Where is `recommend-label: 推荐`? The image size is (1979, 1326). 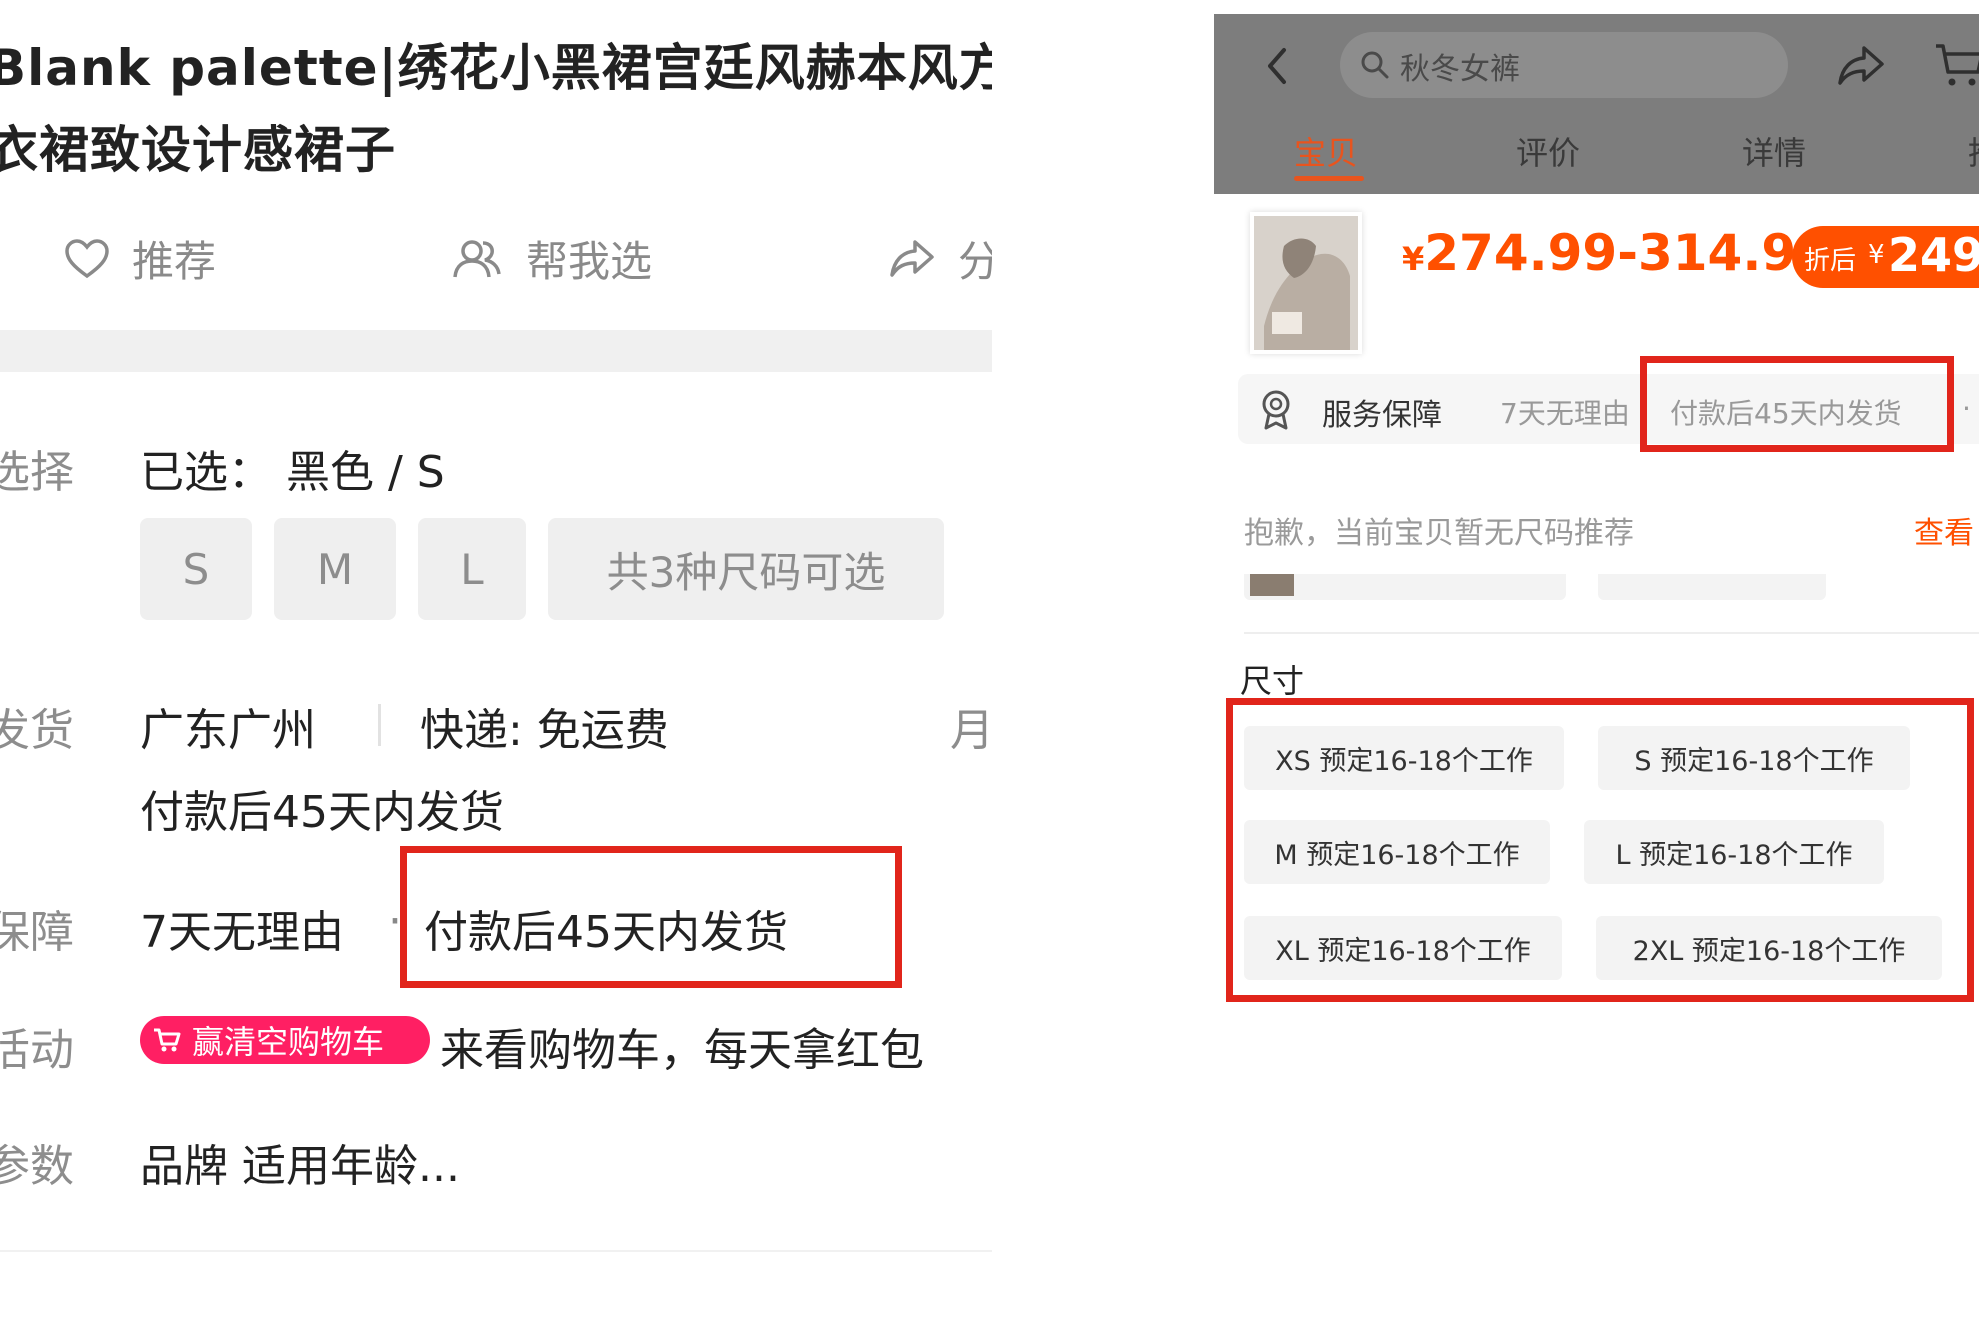
recommend-label: 推荐 is located at coordinates (174, 261).